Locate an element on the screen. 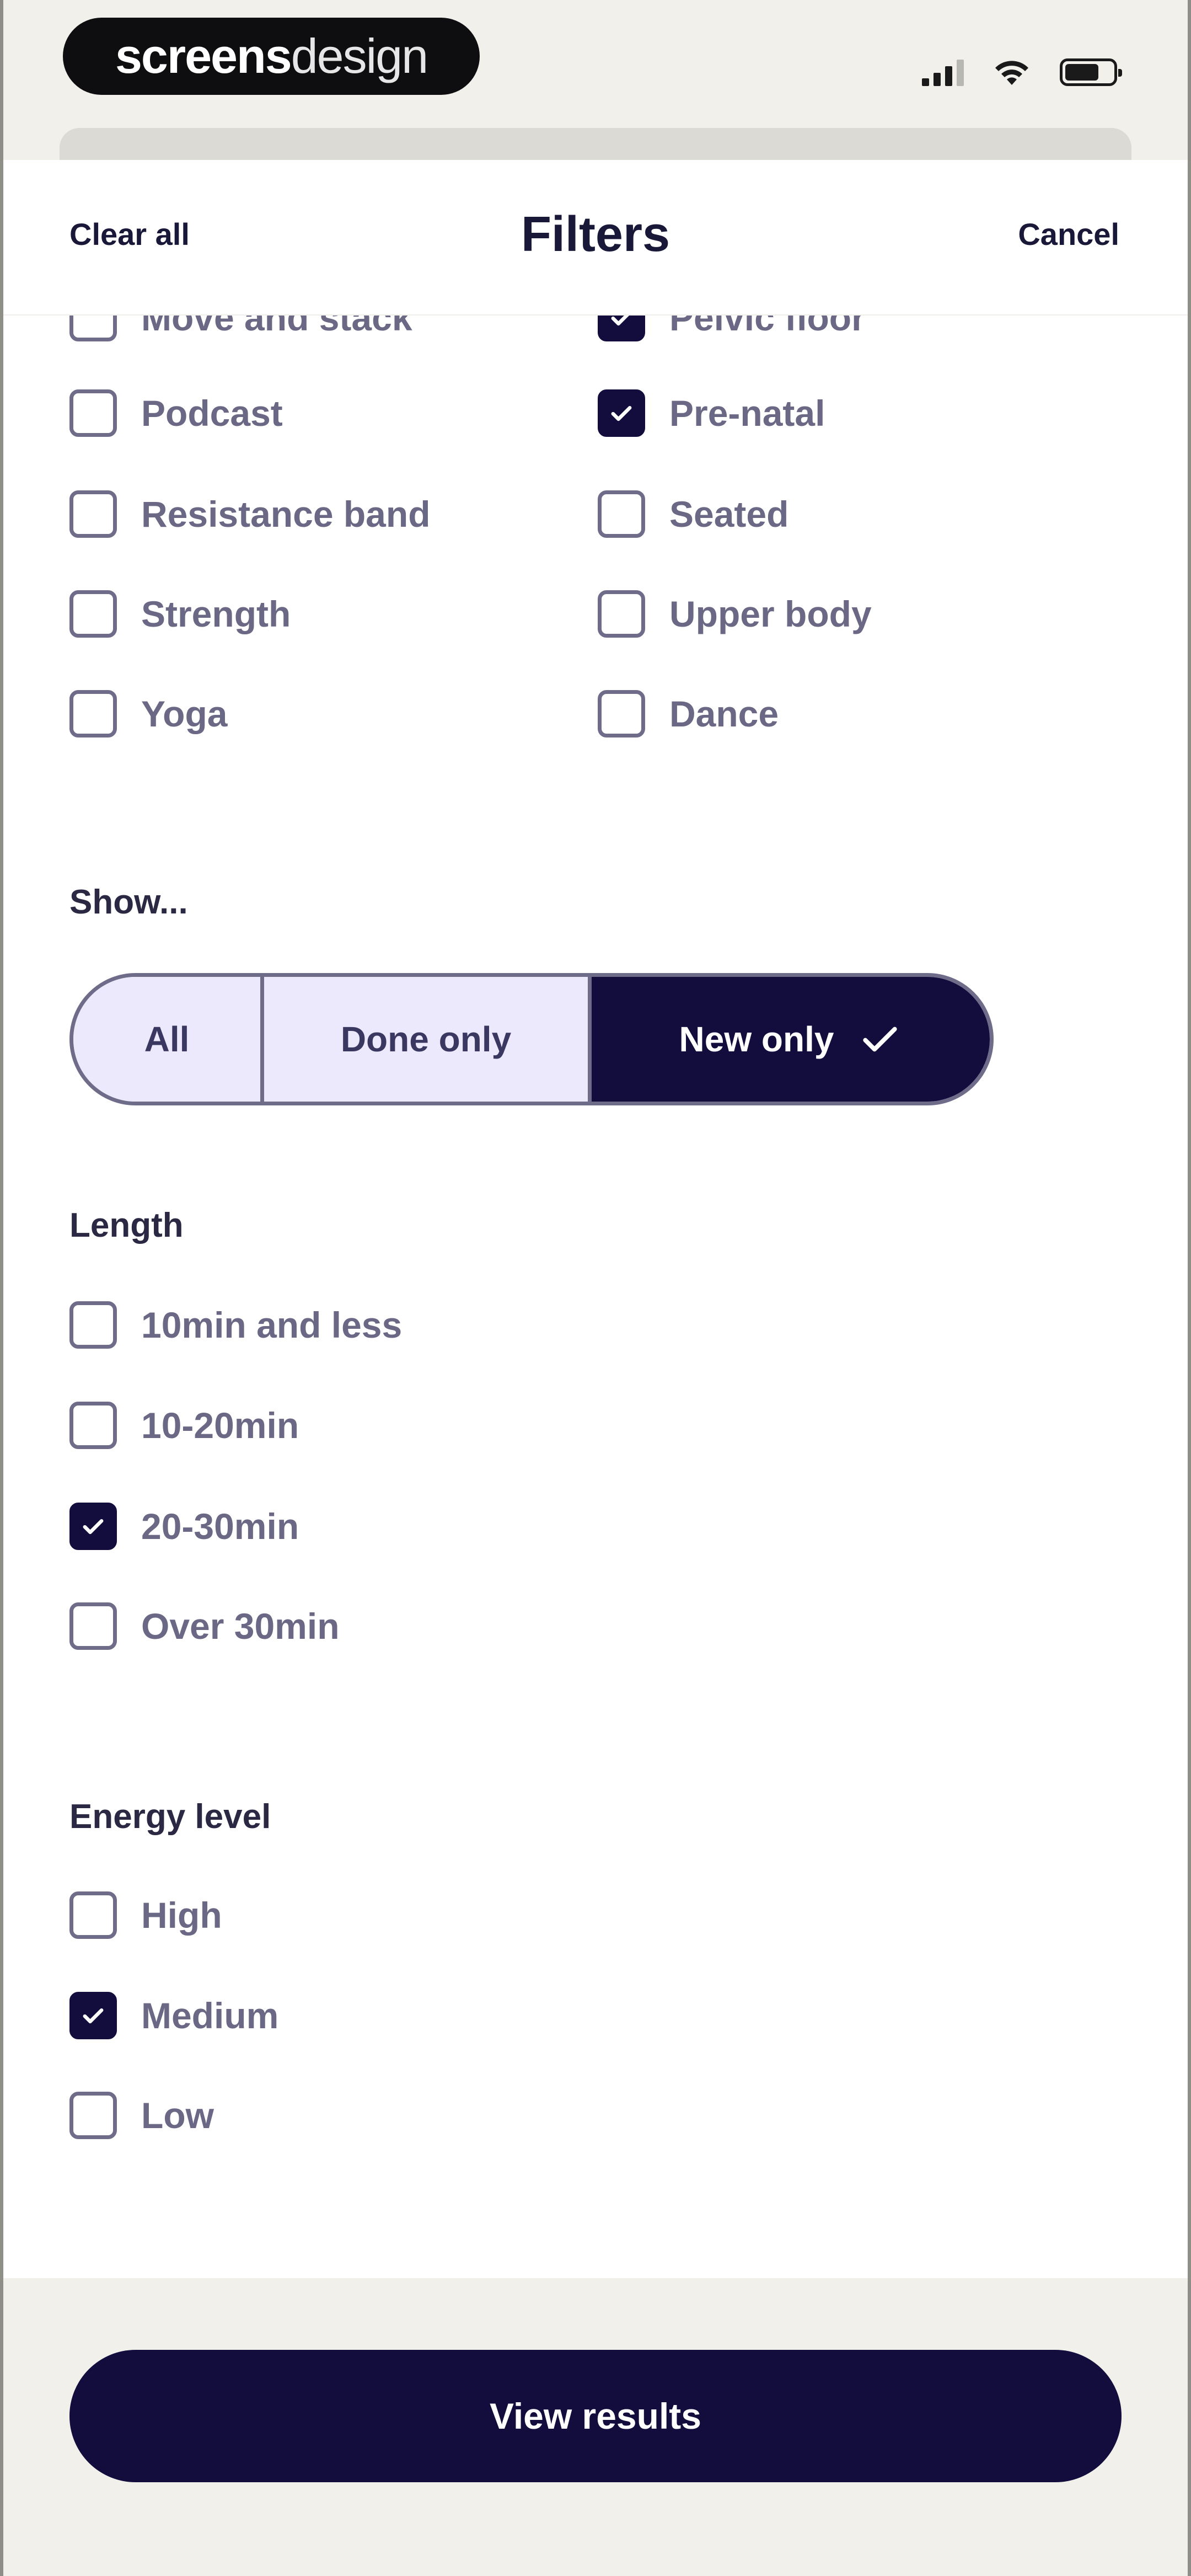  checkbox-row: Resistance band is located at coordinates (250, 514).